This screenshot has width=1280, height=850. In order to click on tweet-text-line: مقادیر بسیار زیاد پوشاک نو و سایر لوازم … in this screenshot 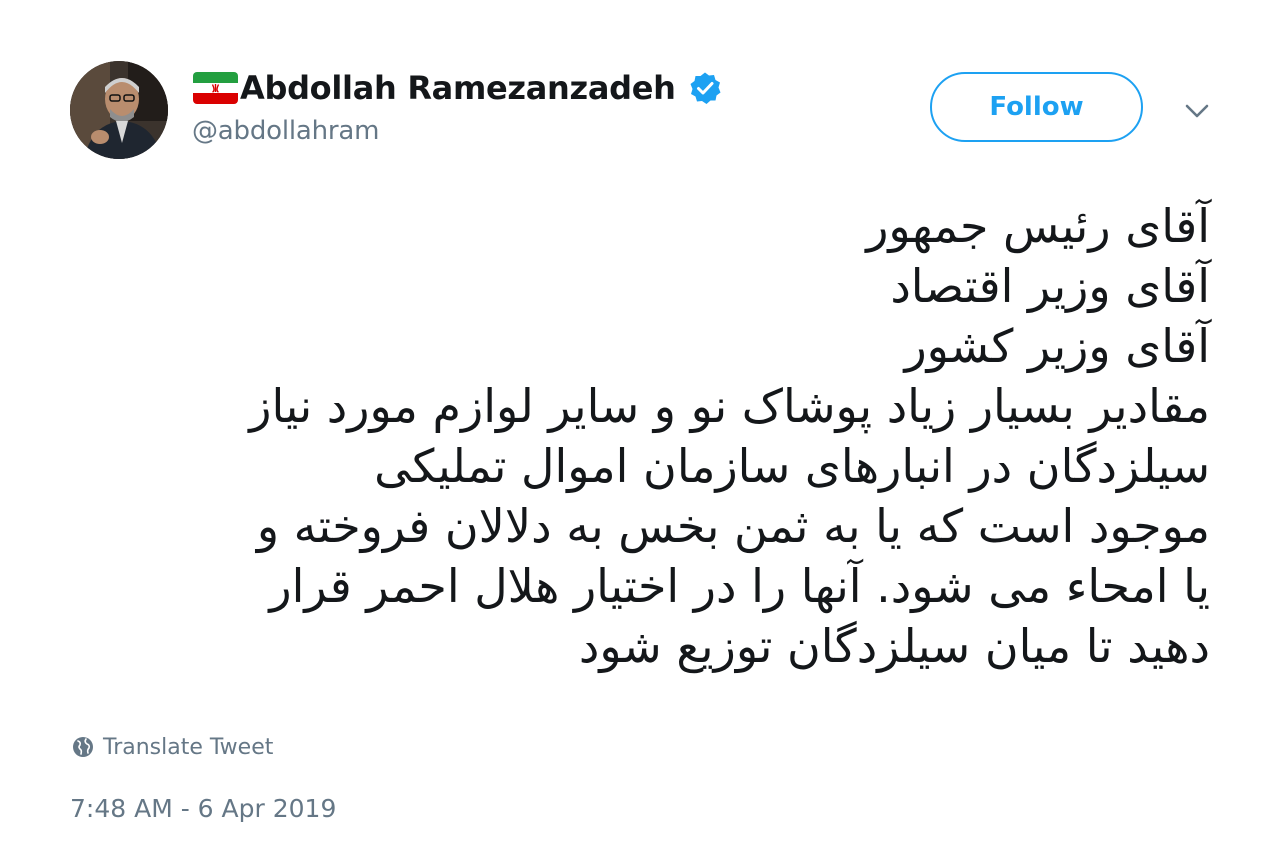, I will do `click(729, 406)`.